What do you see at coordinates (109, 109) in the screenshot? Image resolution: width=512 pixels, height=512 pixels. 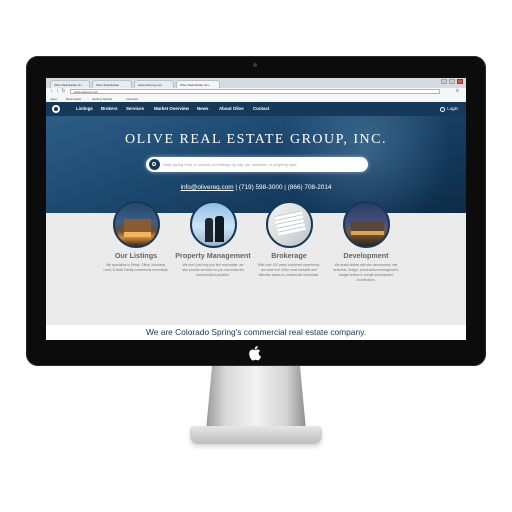 I see `nav-item-brokers: Brokers` at bounding box center [109, 109].